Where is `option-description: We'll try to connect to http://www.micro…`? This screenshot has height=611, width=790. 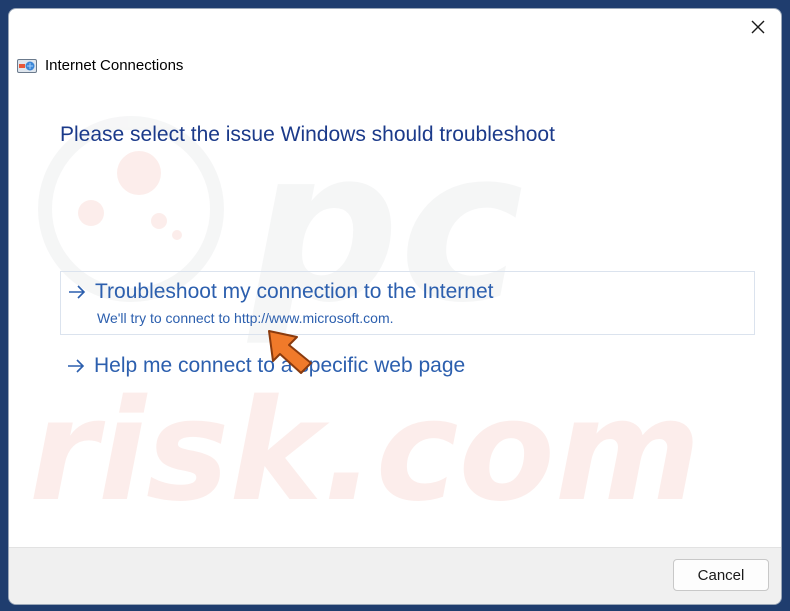 option-description: We'll try to connect to http://www.micro… is located at coordinates (245, 318).